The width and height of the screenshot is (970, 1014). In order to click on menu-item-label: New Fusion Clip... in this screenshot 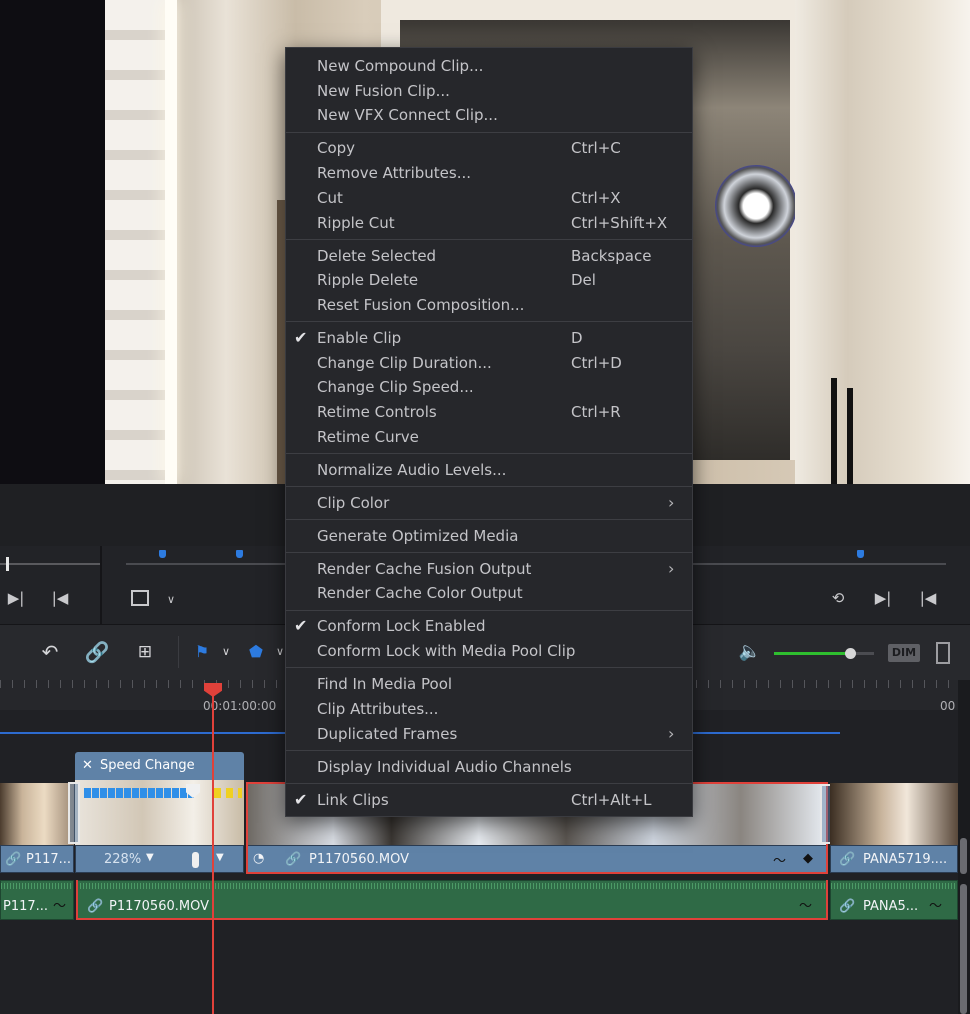, I will do `click(383, 90)`.